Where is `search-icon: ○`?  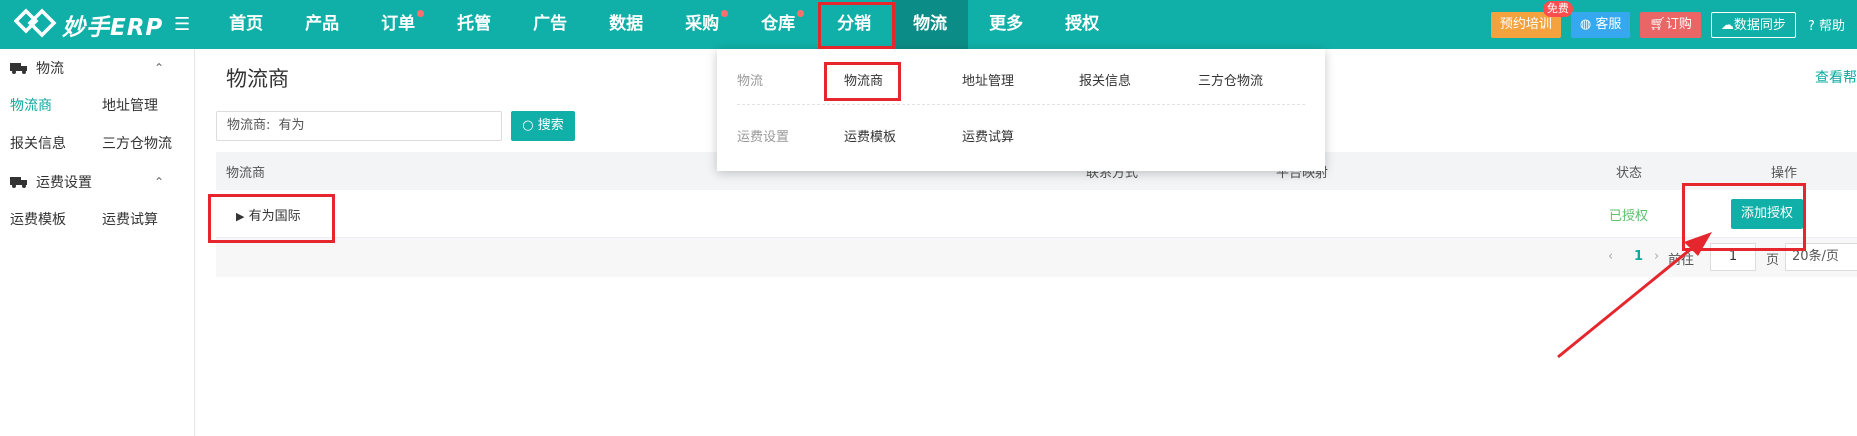
search-icon: ○ is located at coordinates (528, 125).